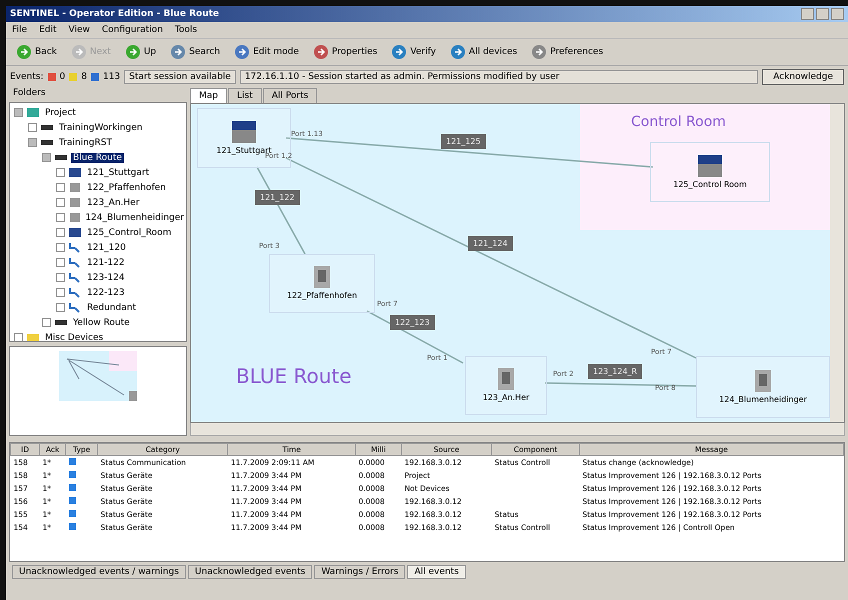  I want to click on log-tab: All events, so click(436, 572).